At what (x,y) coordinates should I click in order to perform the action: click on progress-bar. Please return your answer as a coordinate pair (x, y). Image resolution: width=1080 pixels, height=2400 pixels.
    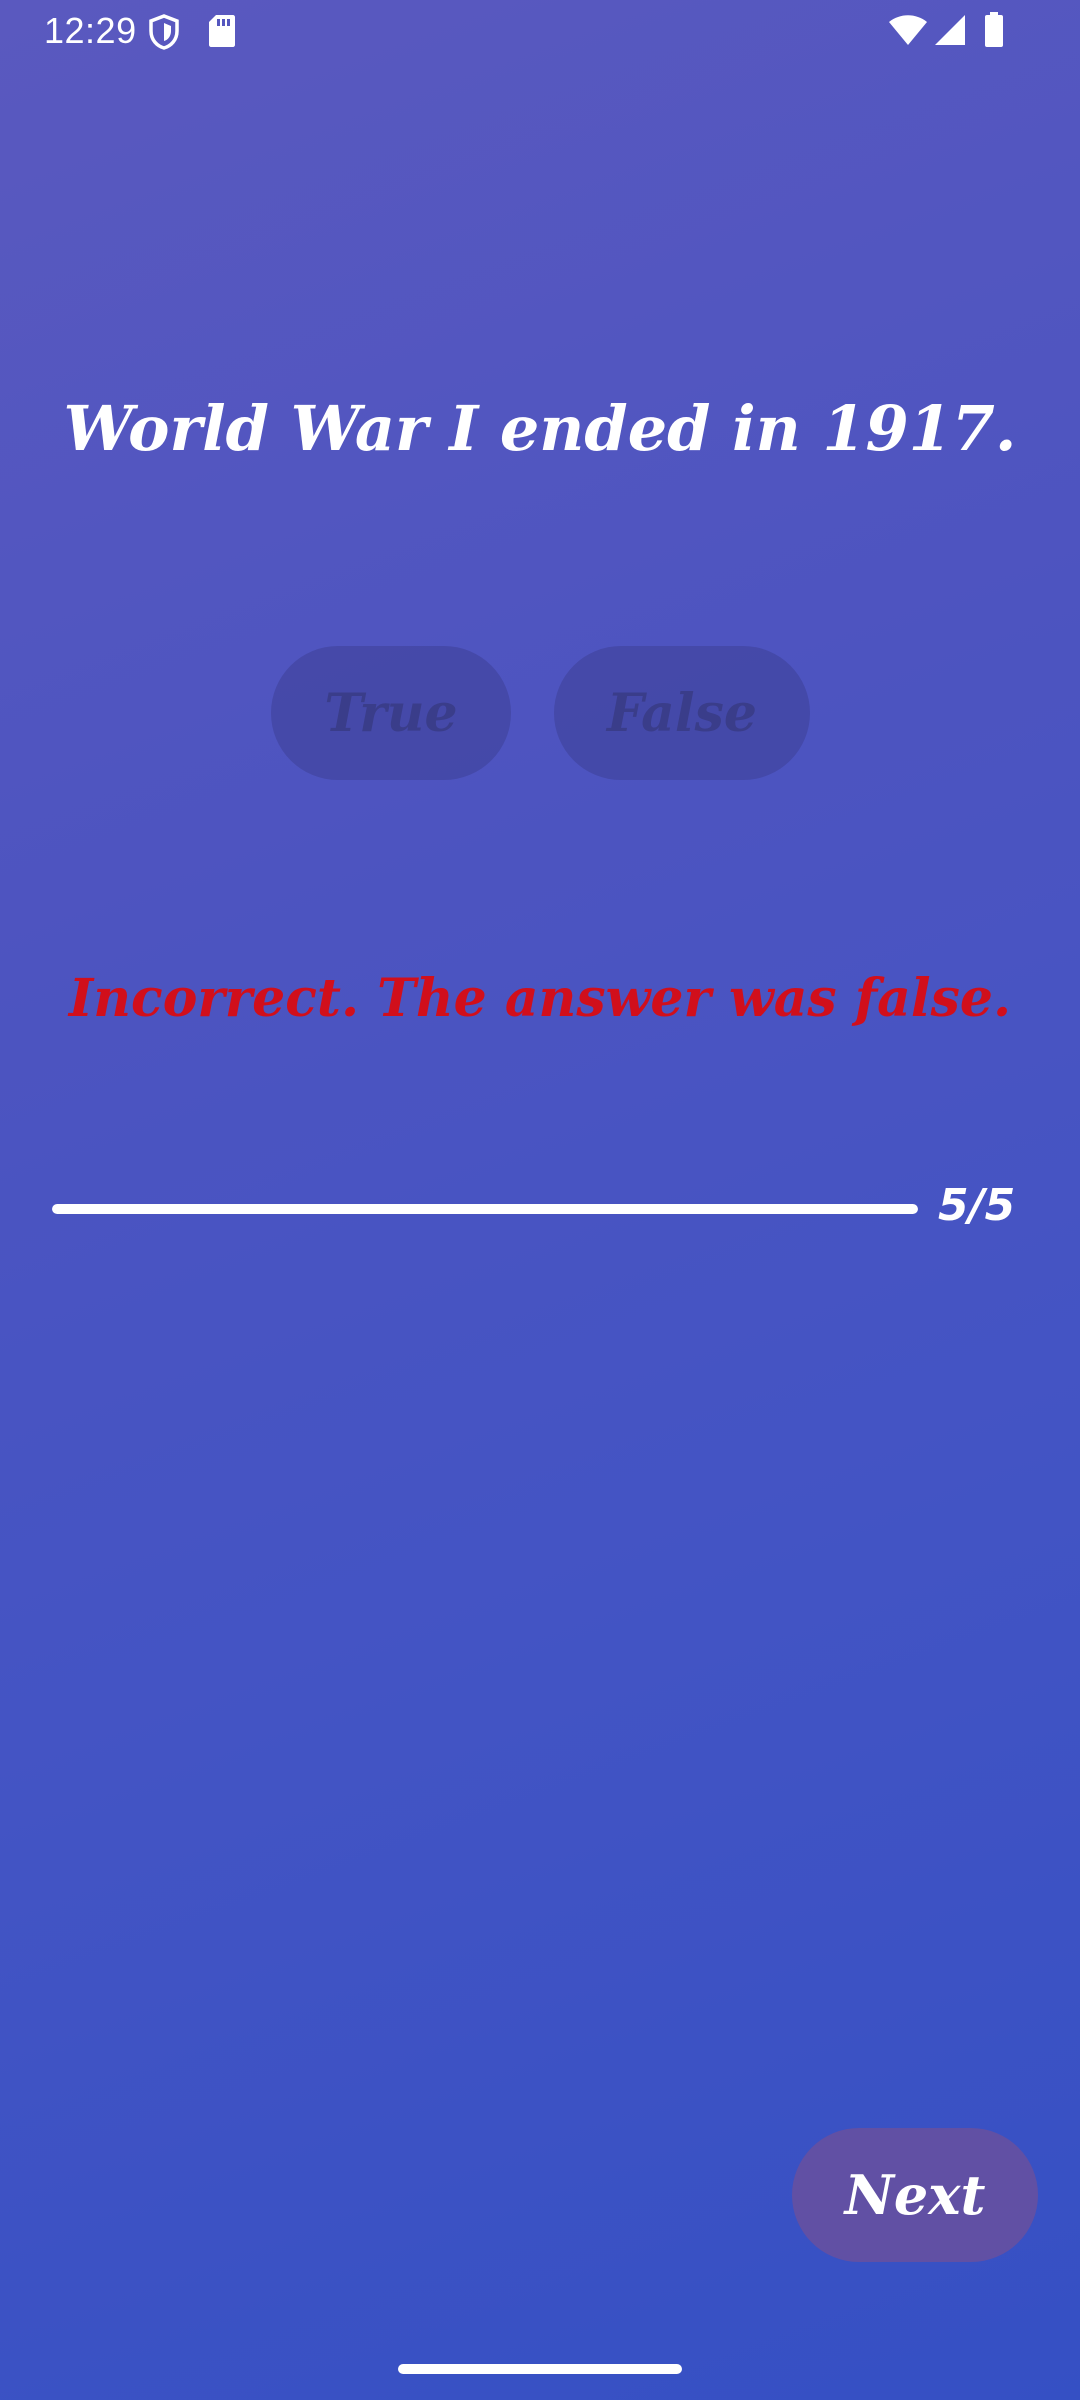
    Looking at the image, I should click on (485, 1209).